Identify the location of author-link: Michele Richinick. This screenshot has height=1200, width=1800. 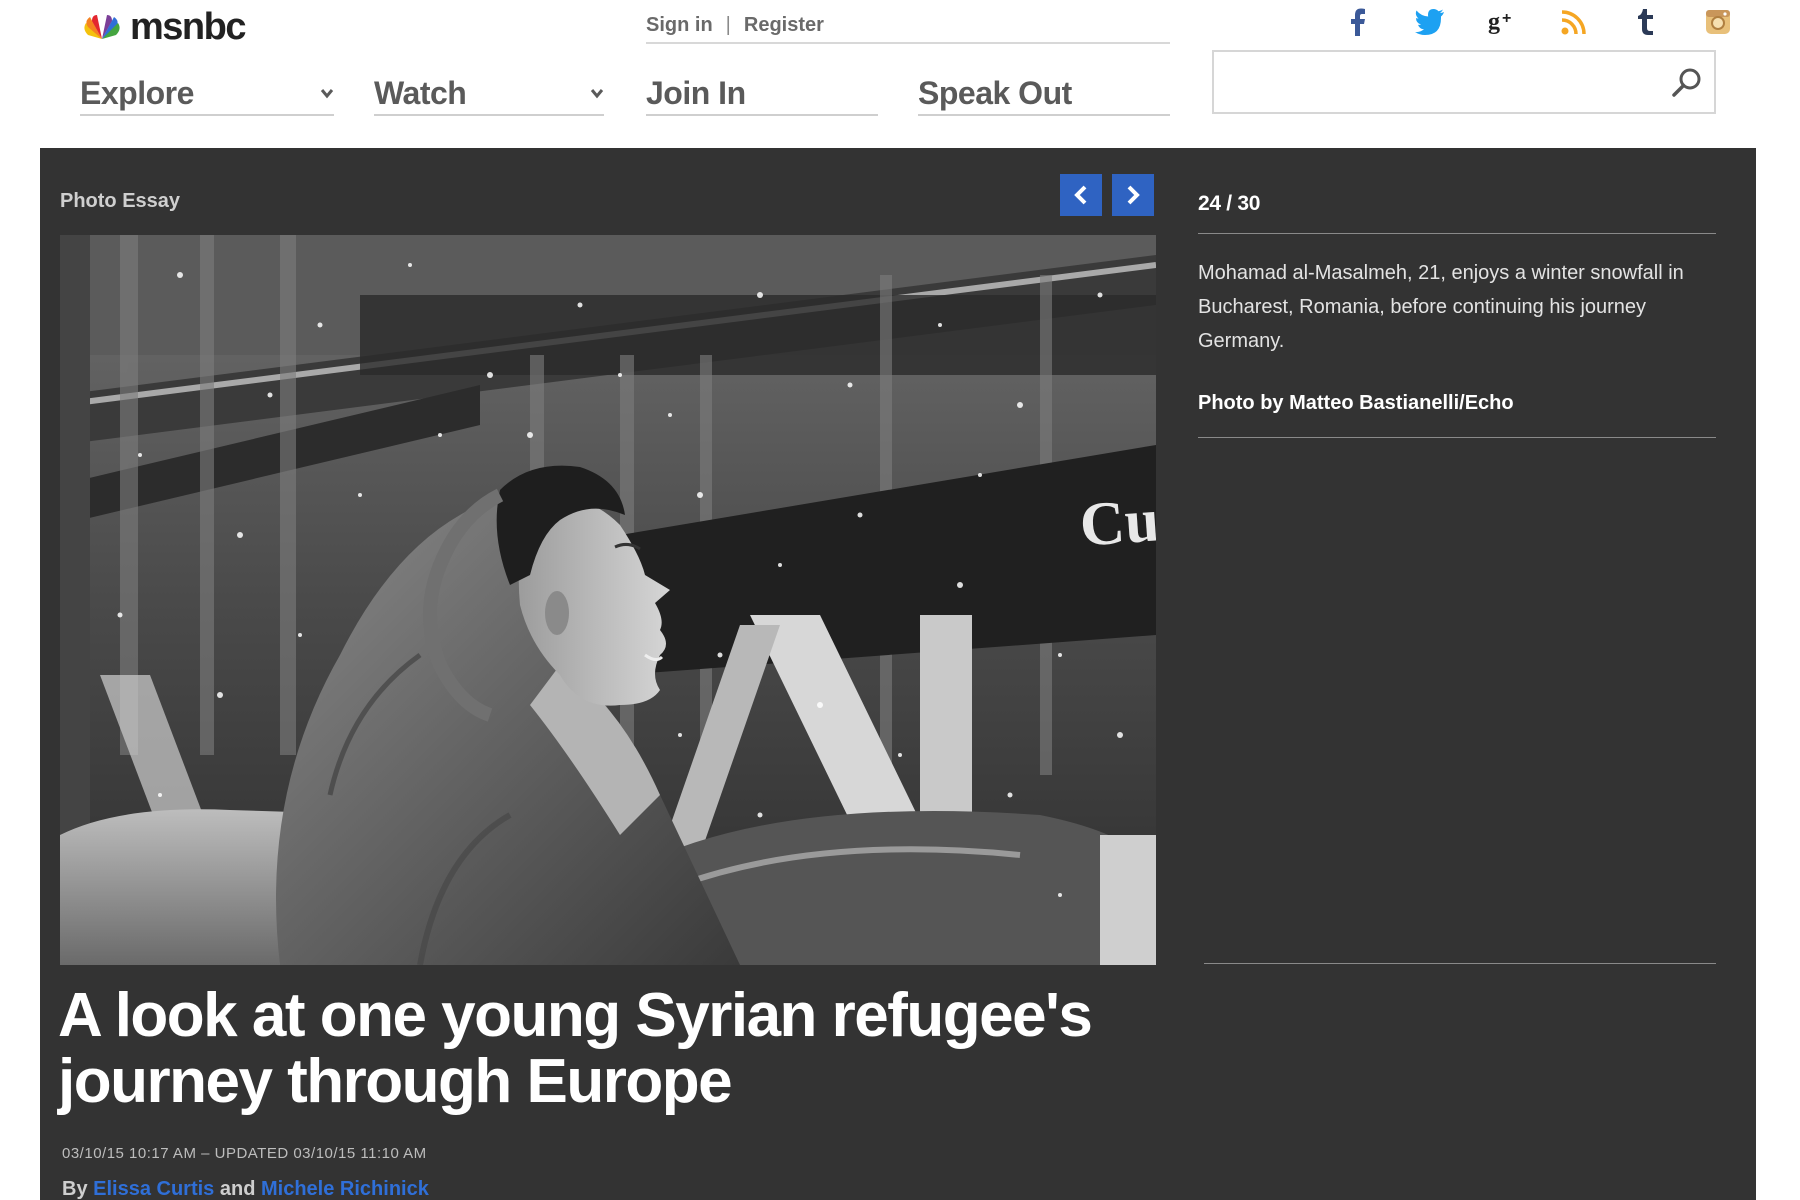
(345, 1189).